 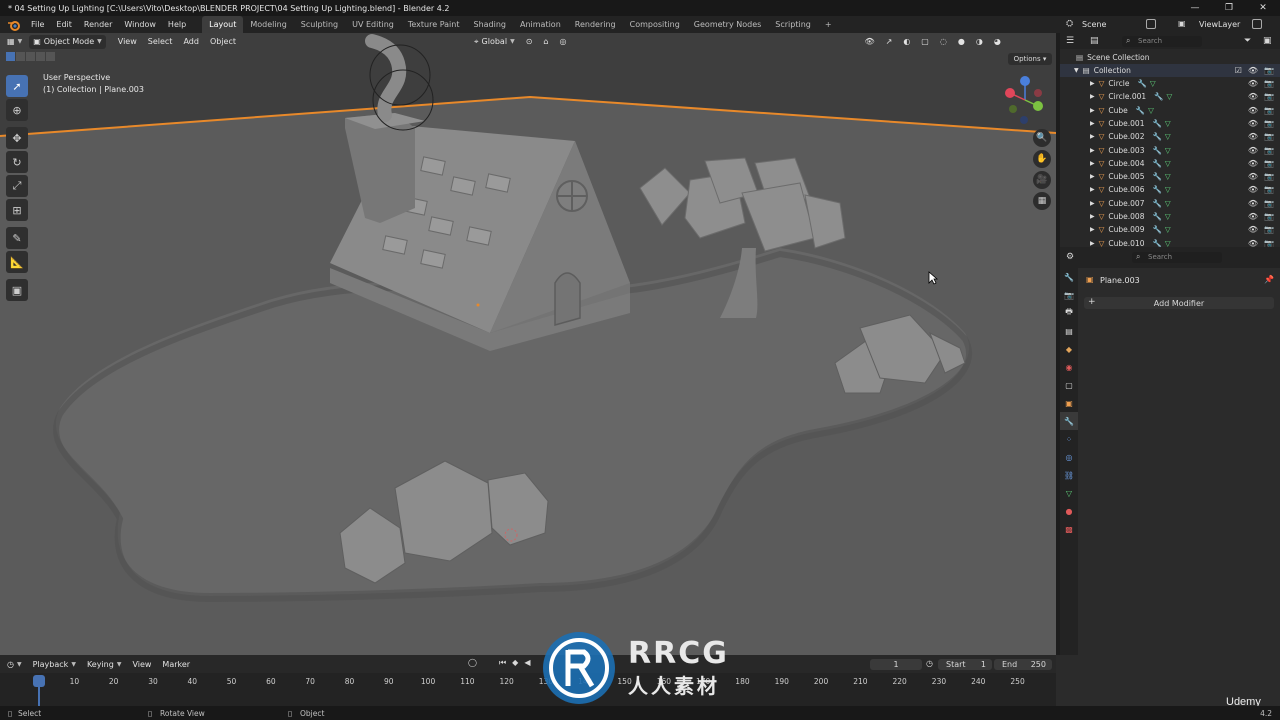 I want to click on menu-edit: Edit, so click(x=64, y=24).